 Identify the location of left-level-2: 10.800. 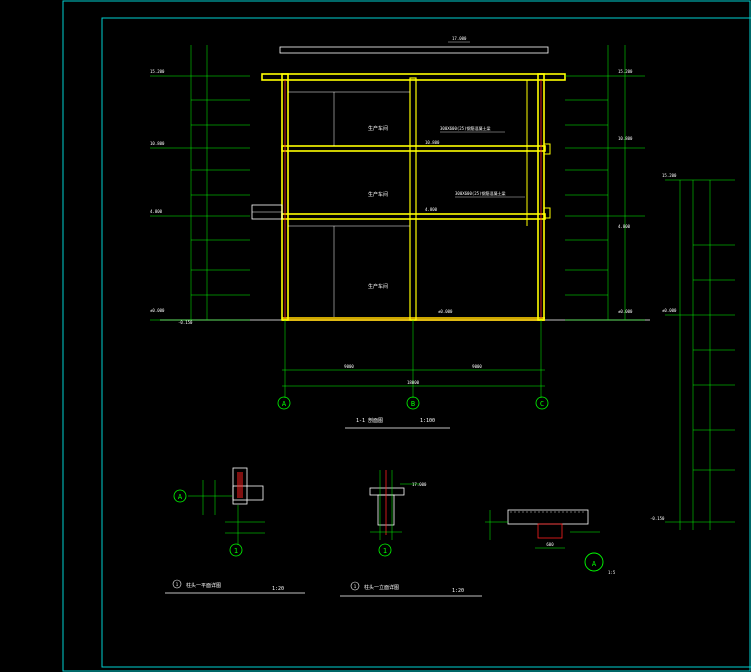
(157, 143).